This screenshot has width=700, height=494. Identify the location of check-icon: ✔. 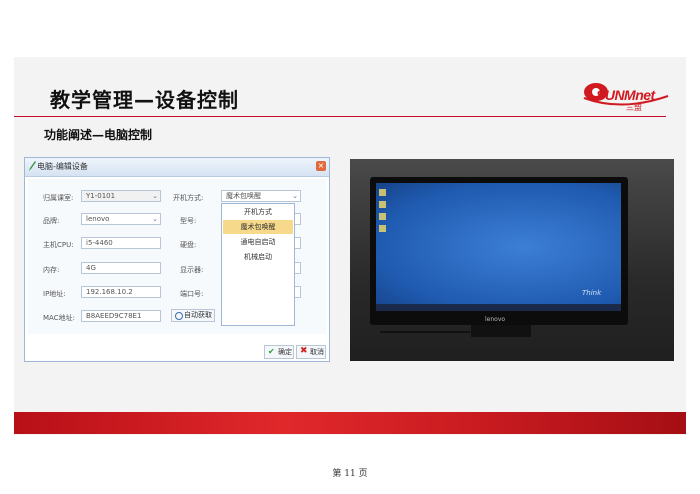
(271, 351).